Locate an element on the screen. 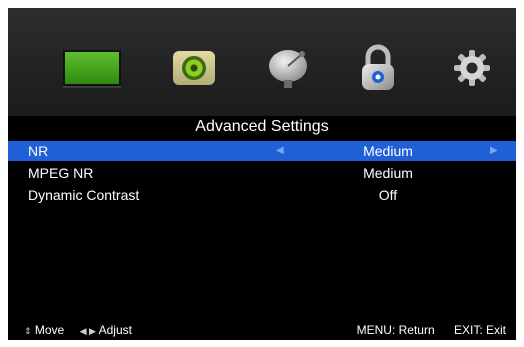 The width and height of the screenshot is (524, 347). picture-menu-tab is located at coordinates (92, 68).